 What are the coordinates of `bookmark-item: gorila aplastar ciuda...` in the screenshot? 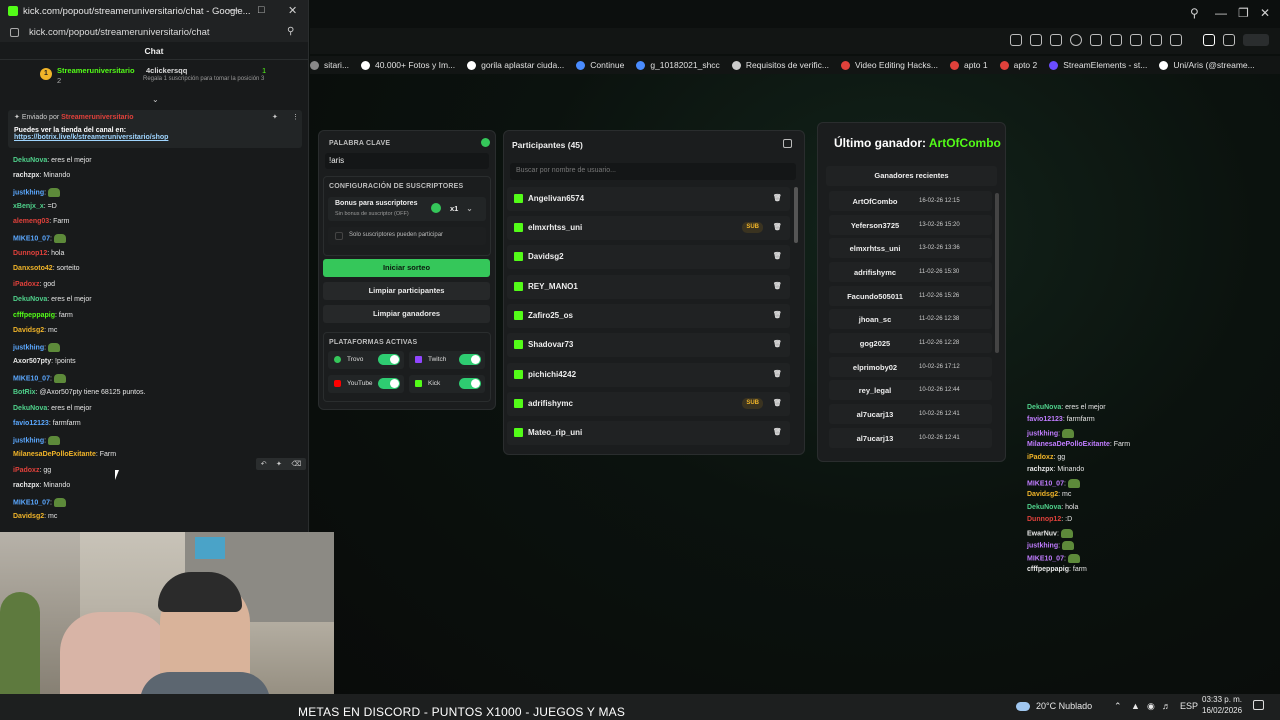 It's located at (515, 65).